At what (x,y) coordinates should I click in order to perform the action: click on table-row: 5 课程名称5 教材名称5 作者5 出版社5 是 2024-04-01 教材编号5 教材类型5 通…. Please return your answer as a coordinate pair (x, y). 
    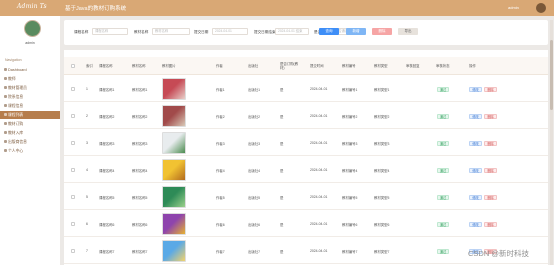
    Looking at the image, I should click on (306, 197).